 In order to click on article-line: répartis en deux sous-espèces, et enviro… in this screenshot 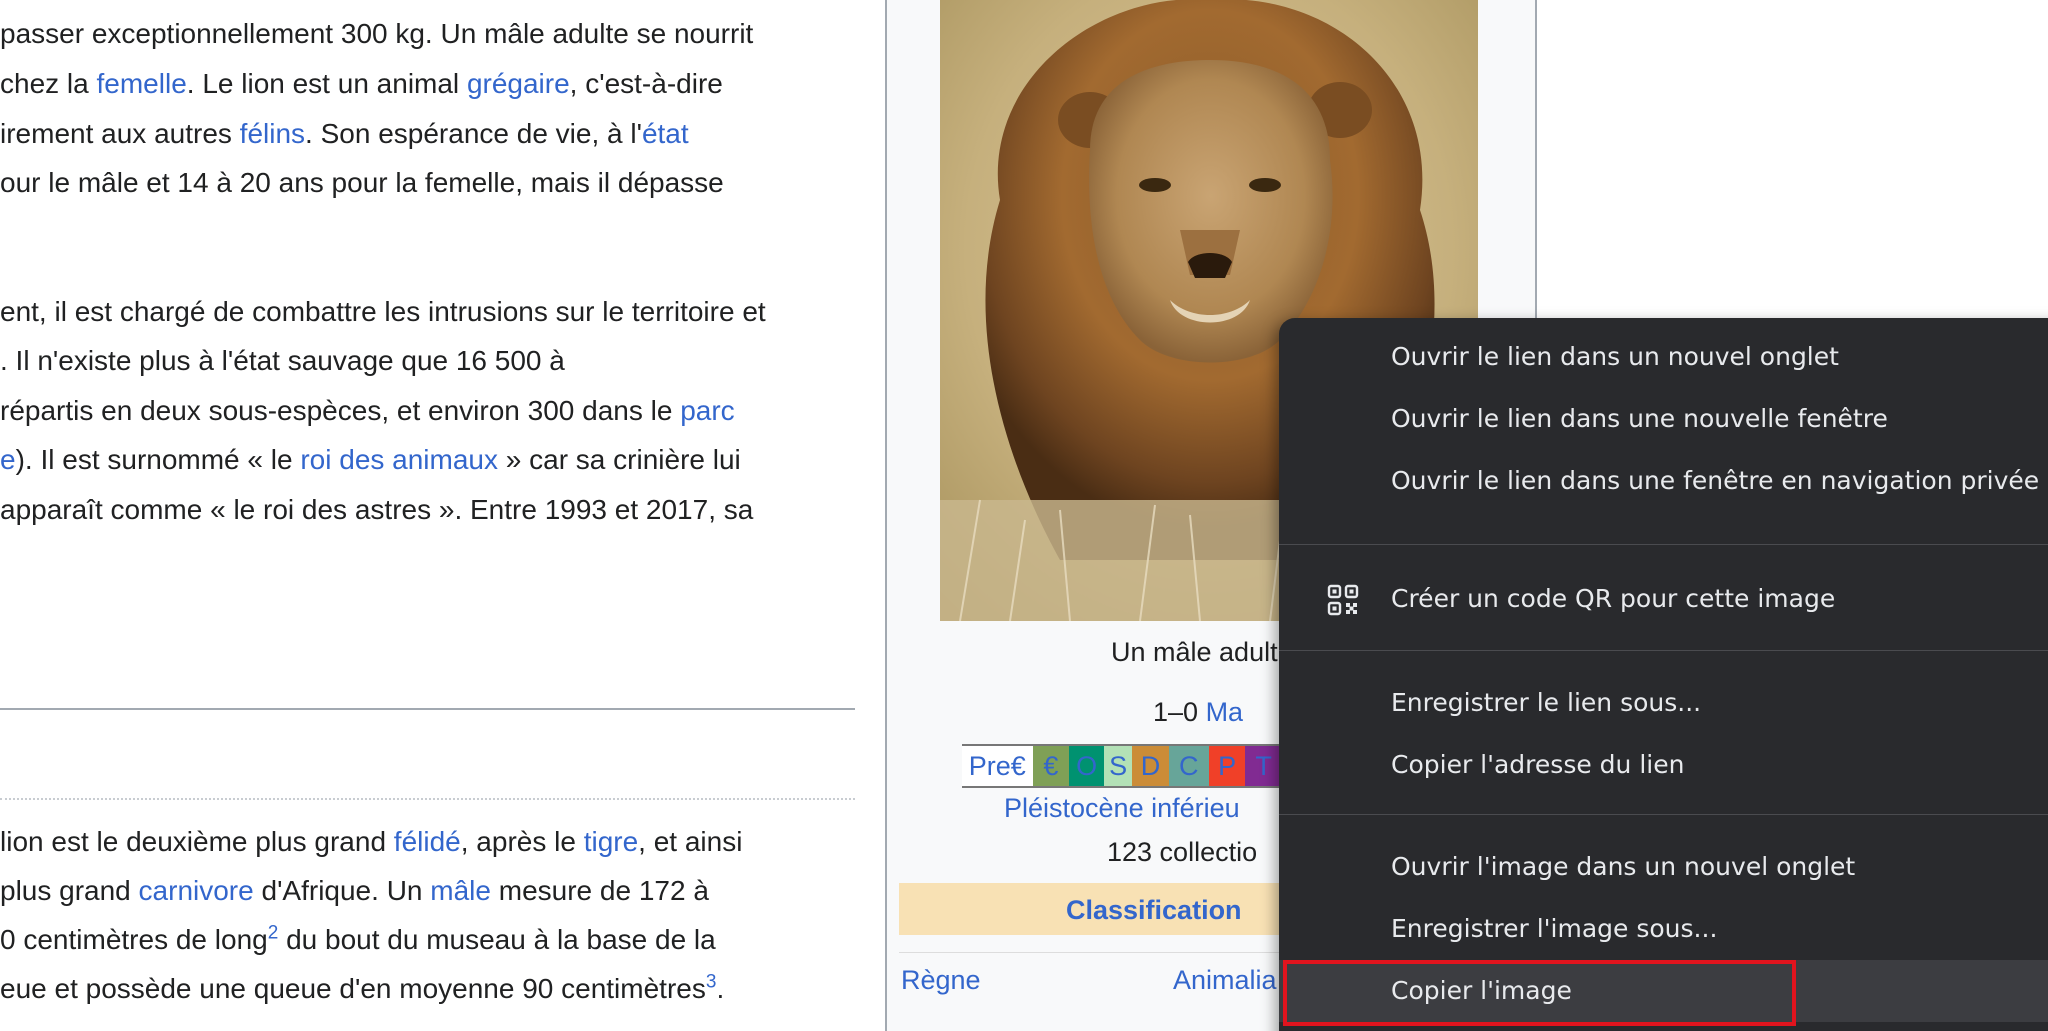, I will do `click(367, 411)`.